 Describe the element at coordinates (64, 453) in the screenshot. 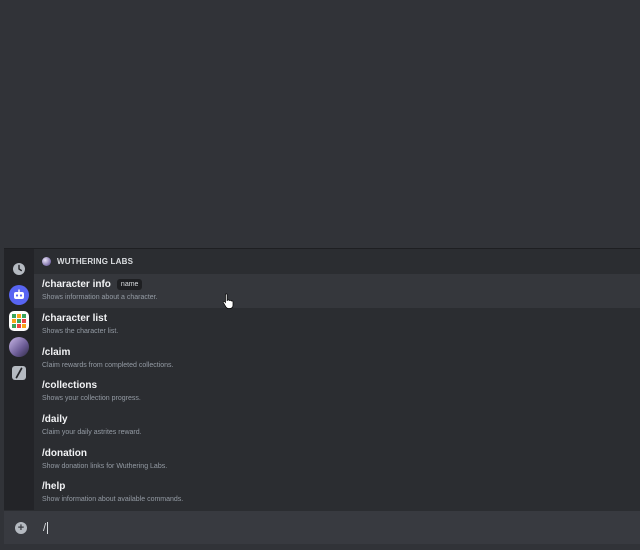

I see `command-name: /donation` at that location.